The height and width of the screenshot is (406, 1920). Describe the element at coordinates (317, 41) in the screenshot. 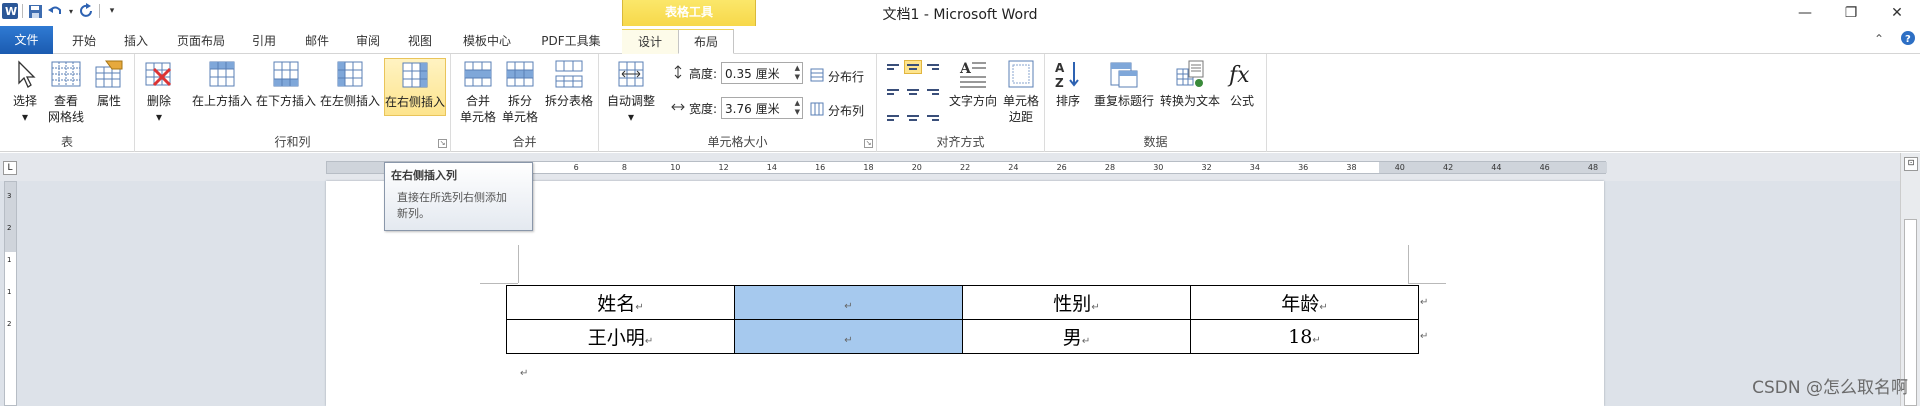

I see `tab-mailings: 邮件` at that location.